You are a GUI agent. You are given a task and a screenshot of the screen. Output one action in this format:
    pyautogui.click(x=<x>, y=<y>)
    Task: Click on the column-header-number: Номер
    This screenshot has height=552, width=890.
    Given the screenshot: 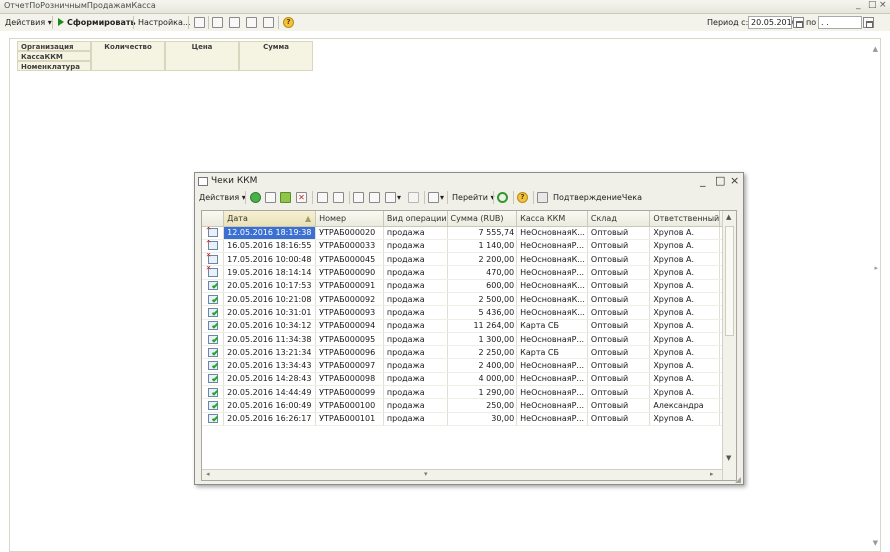 What is the action you would take?
    pyautogui.click(x=349, y=219)
    